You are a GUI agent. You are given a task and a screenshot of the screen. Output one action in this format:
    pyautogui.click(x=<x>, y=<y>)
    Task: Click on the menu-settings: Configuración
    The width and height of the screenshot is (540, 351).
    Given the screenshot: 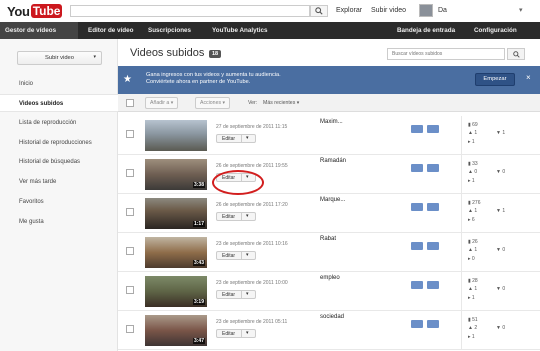 What is the action you would take?
    pyautogui.click(x=495, y=30)
    